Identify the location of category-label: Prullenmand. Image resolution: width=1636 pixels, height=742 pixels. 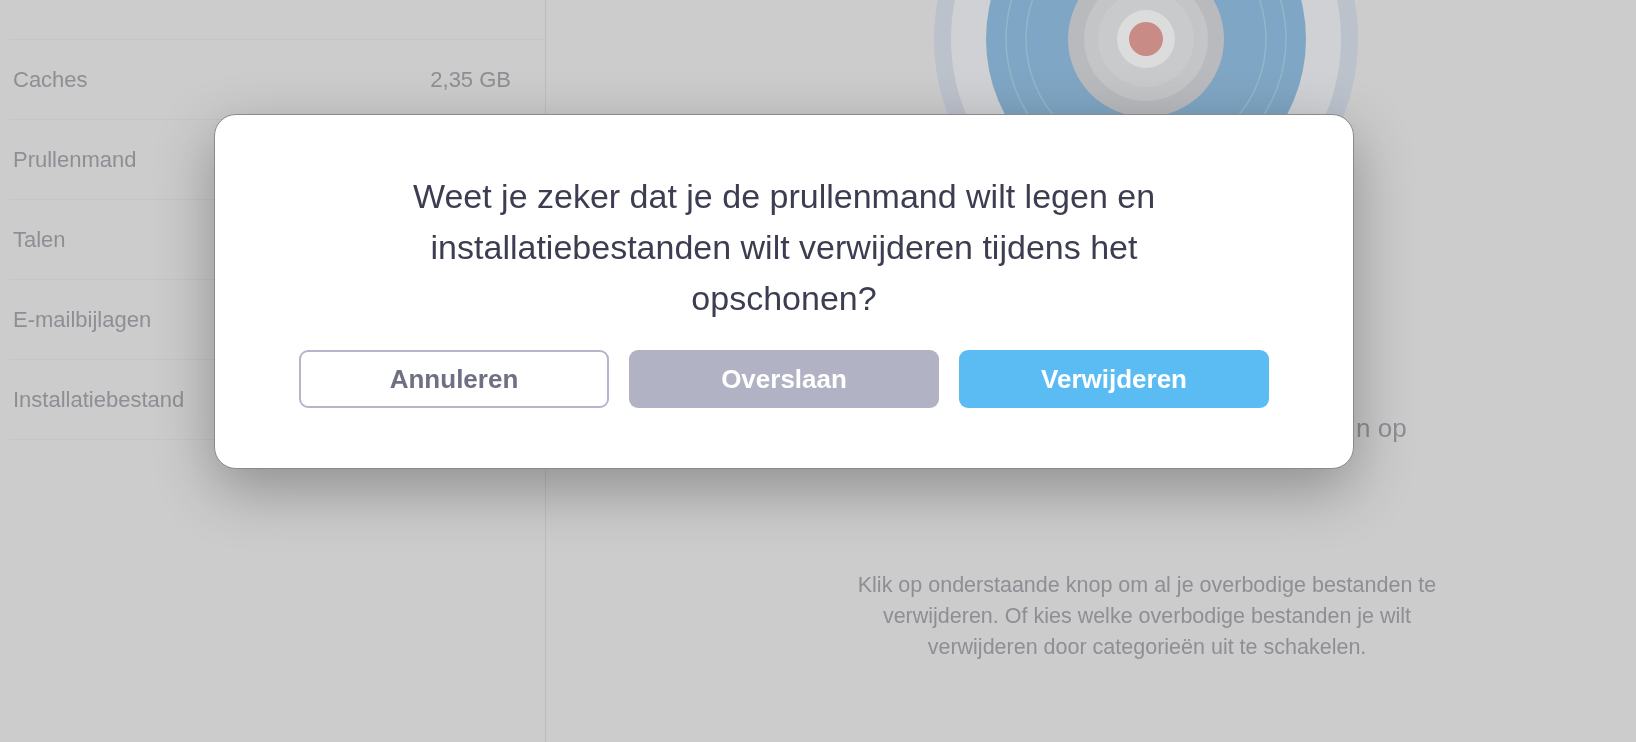
(75, 160).